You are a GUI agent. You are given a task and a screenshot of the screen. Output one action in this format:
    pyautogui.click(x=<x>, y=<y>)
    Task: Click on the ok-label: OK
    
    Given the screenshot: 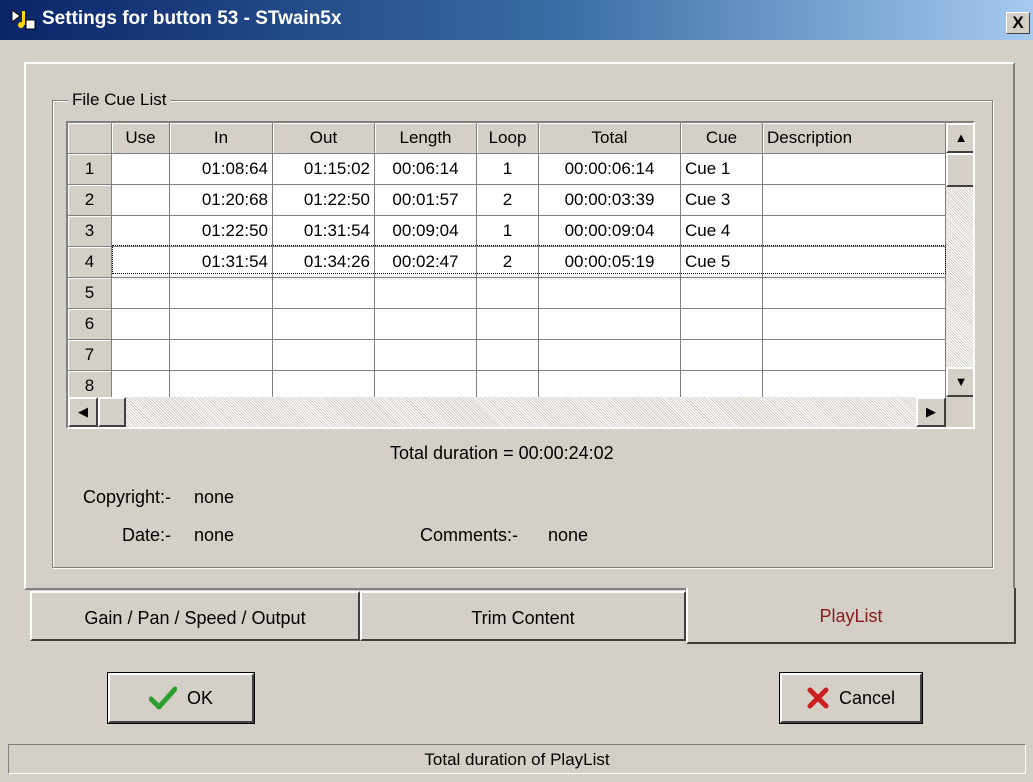 What is the action you would take?
    pyautogui.click(x=199, y=697)
    